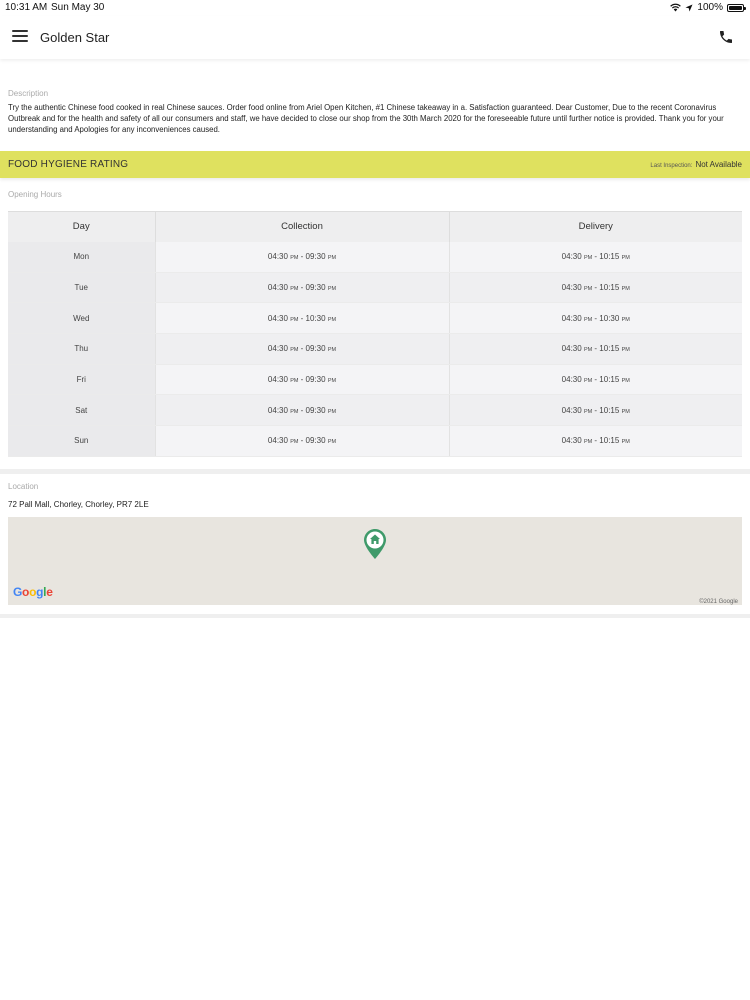  I want to click on last-inspection-label: Last Inspection:, so click(671, 166).